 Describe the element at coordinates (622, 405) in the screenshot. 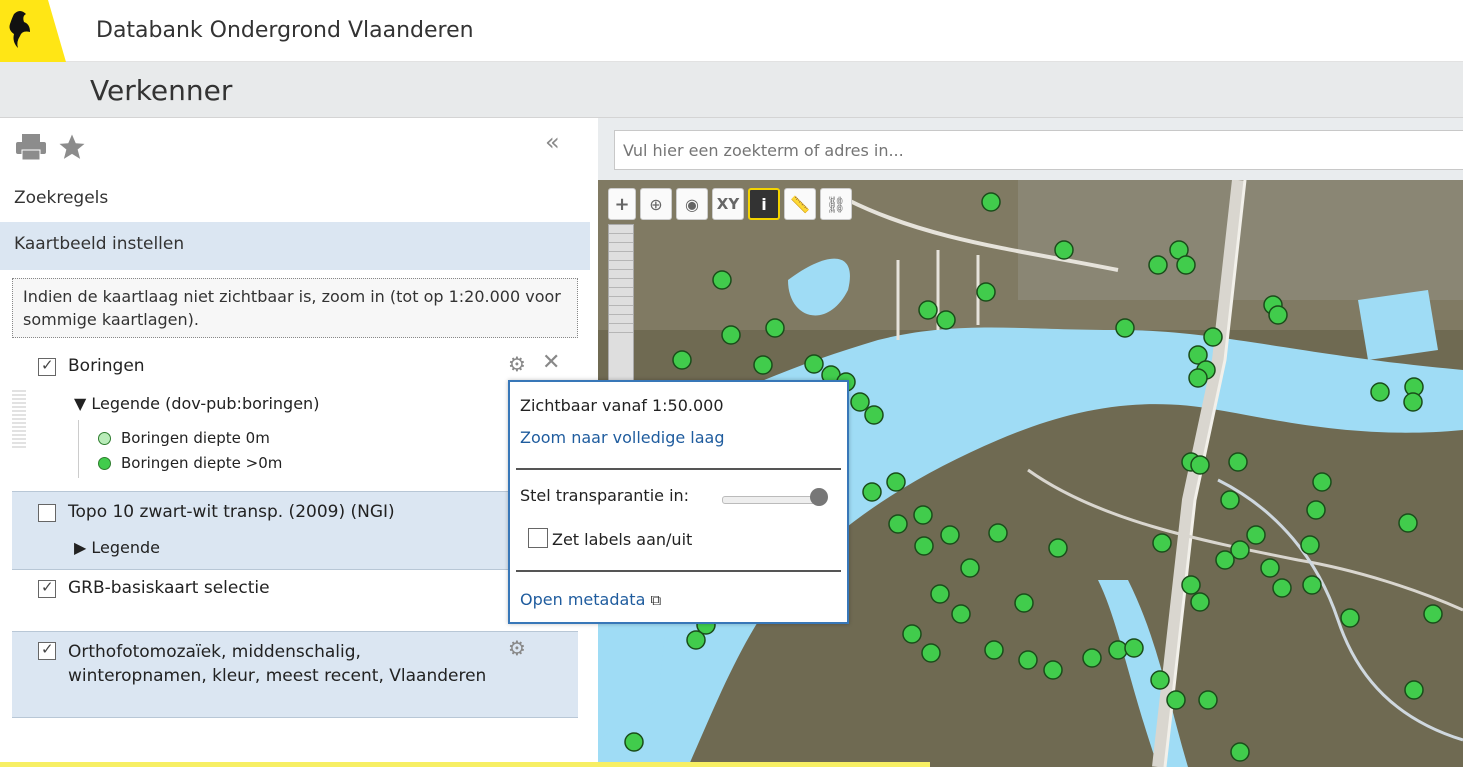

I see `visibility-scale-text: Zichtbaar vanaf 1:50.000` at that location.